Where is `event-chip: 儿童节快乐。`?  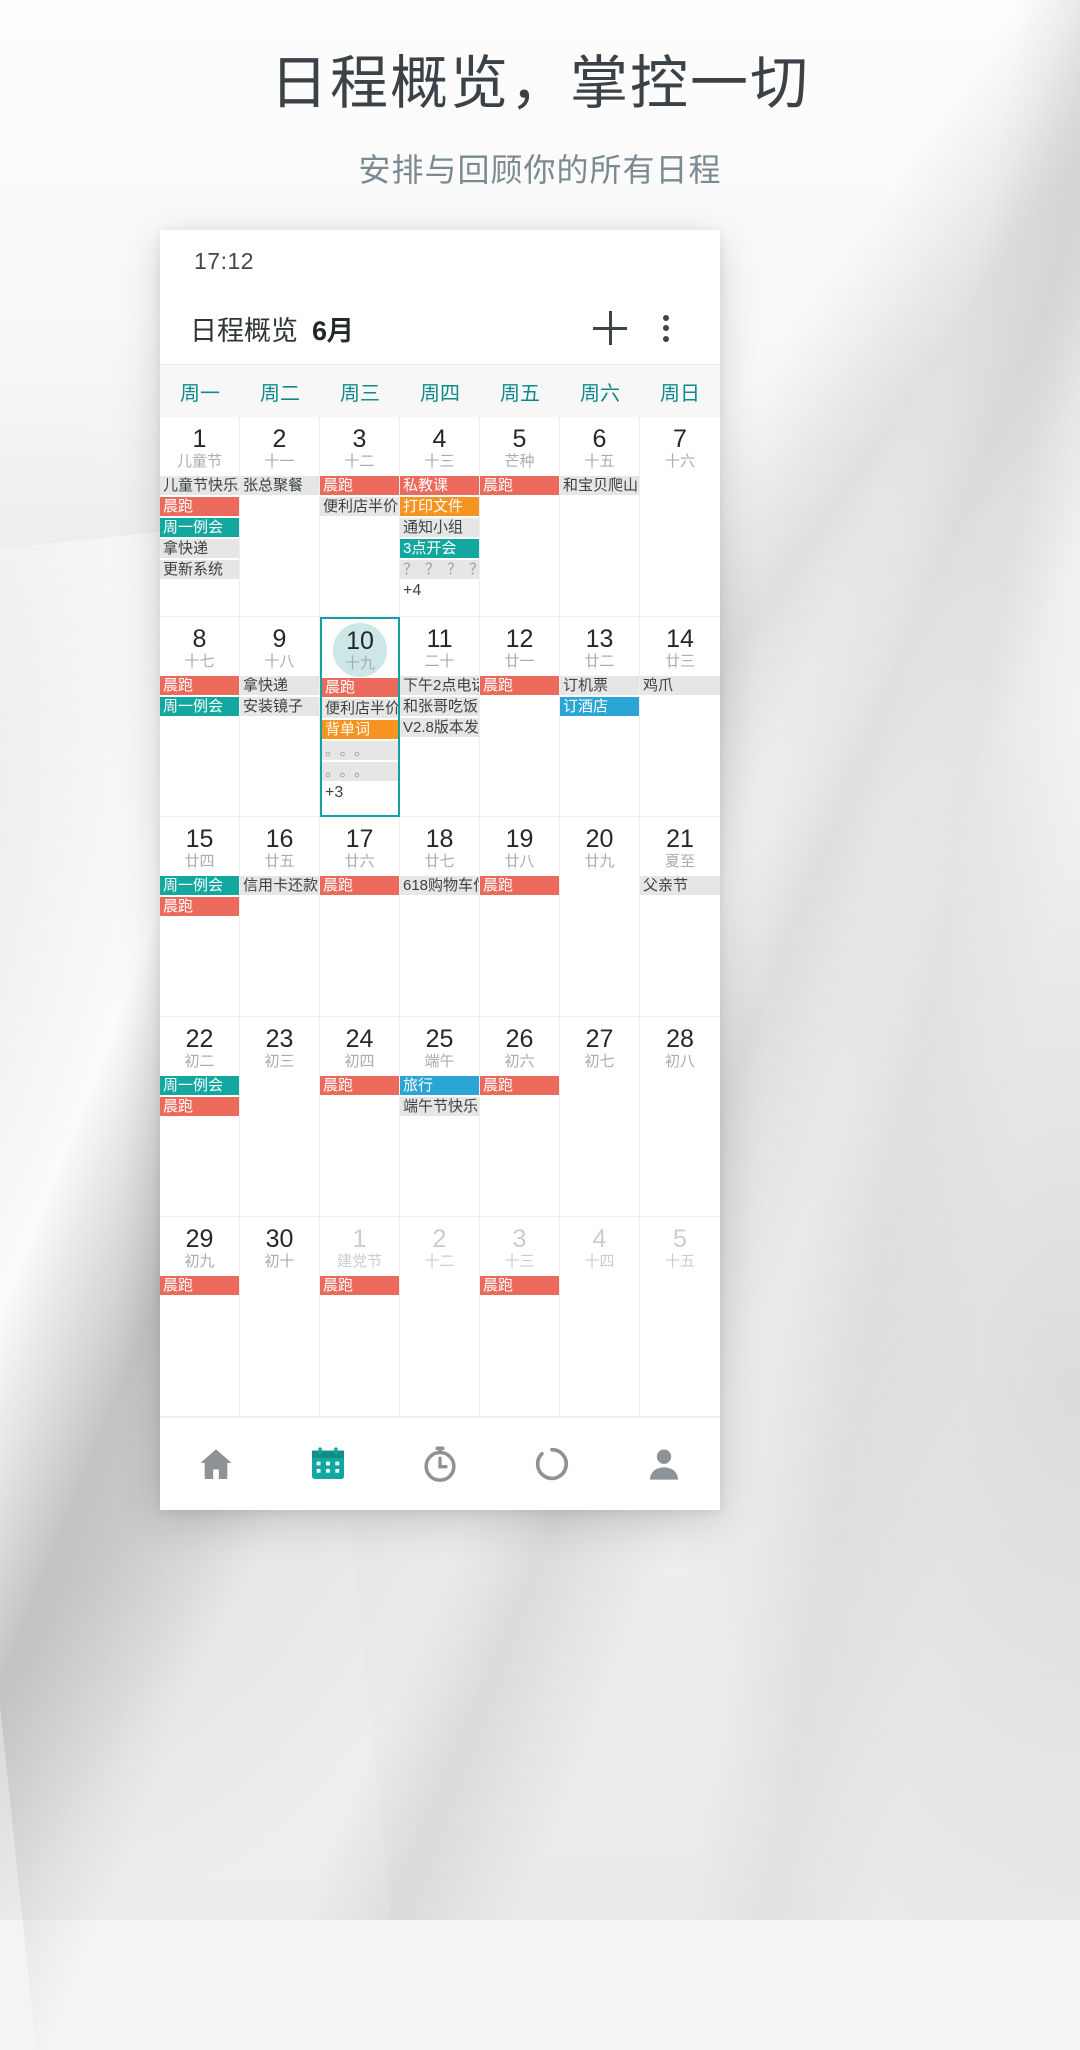 event-chip: 儿童节快乐。 is located at coordinates (199, 485).